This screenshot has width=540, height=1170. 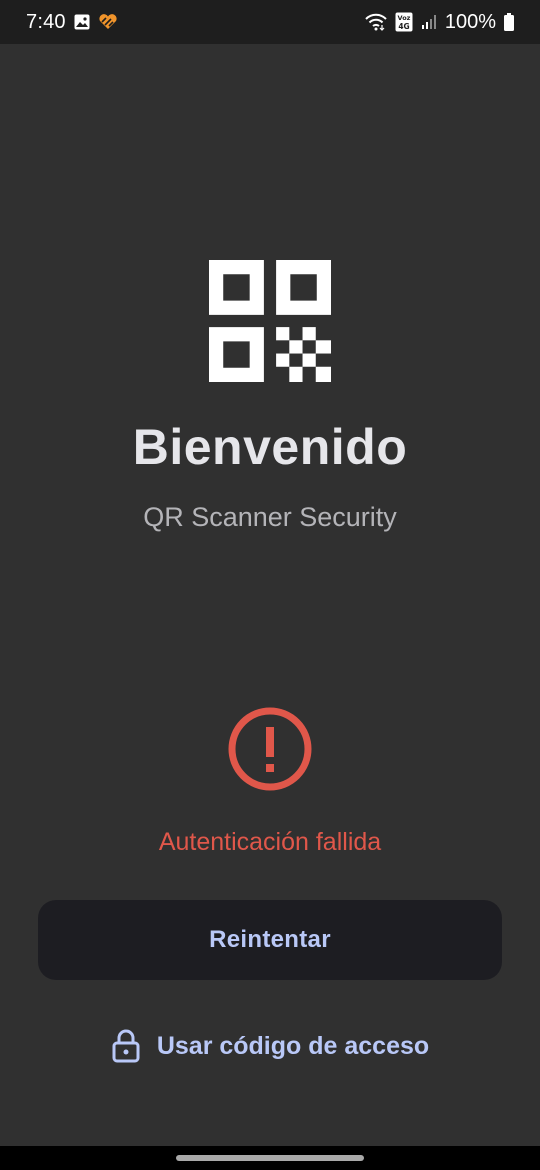 I want to click on volte-4g-icon: Voz 4G, so click(x=404, y=22).